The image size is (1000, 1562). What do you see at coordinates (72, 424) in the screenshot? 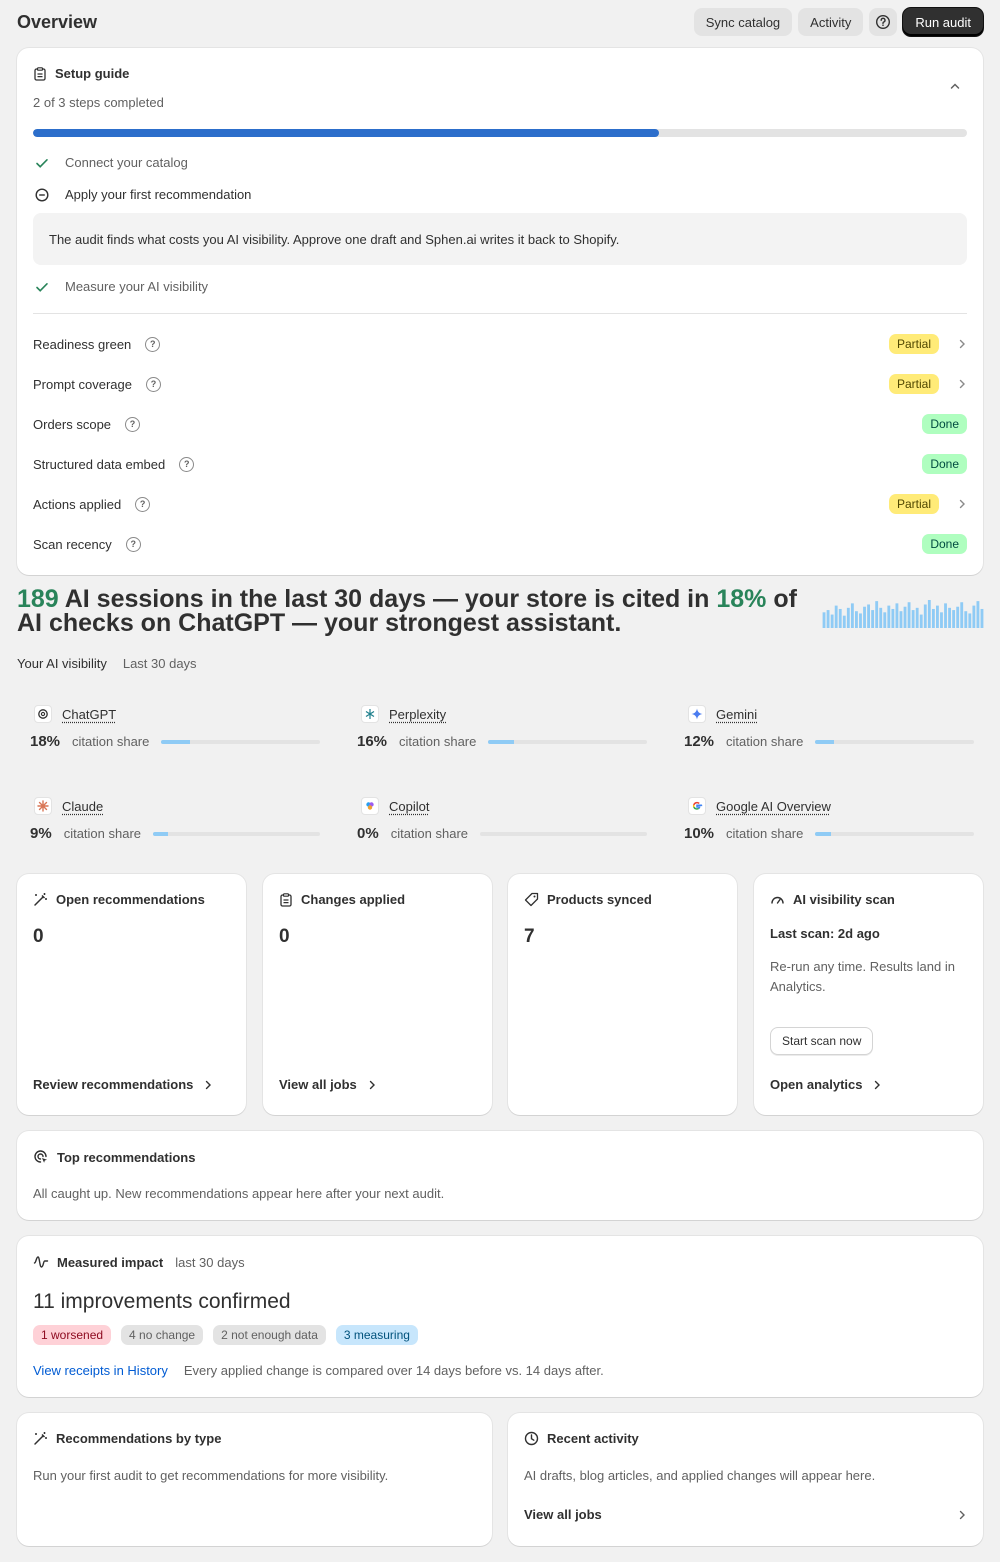
I see `checklist-label: Orders scope` at bounding box center [72, 424].